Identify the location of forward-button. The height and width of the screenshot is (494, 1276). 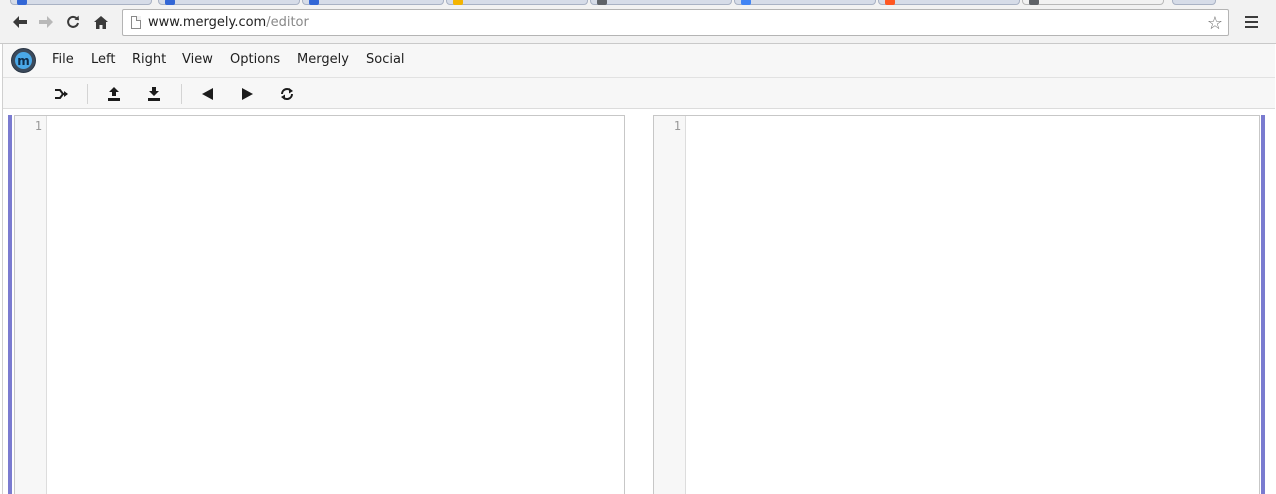
(46, 22).